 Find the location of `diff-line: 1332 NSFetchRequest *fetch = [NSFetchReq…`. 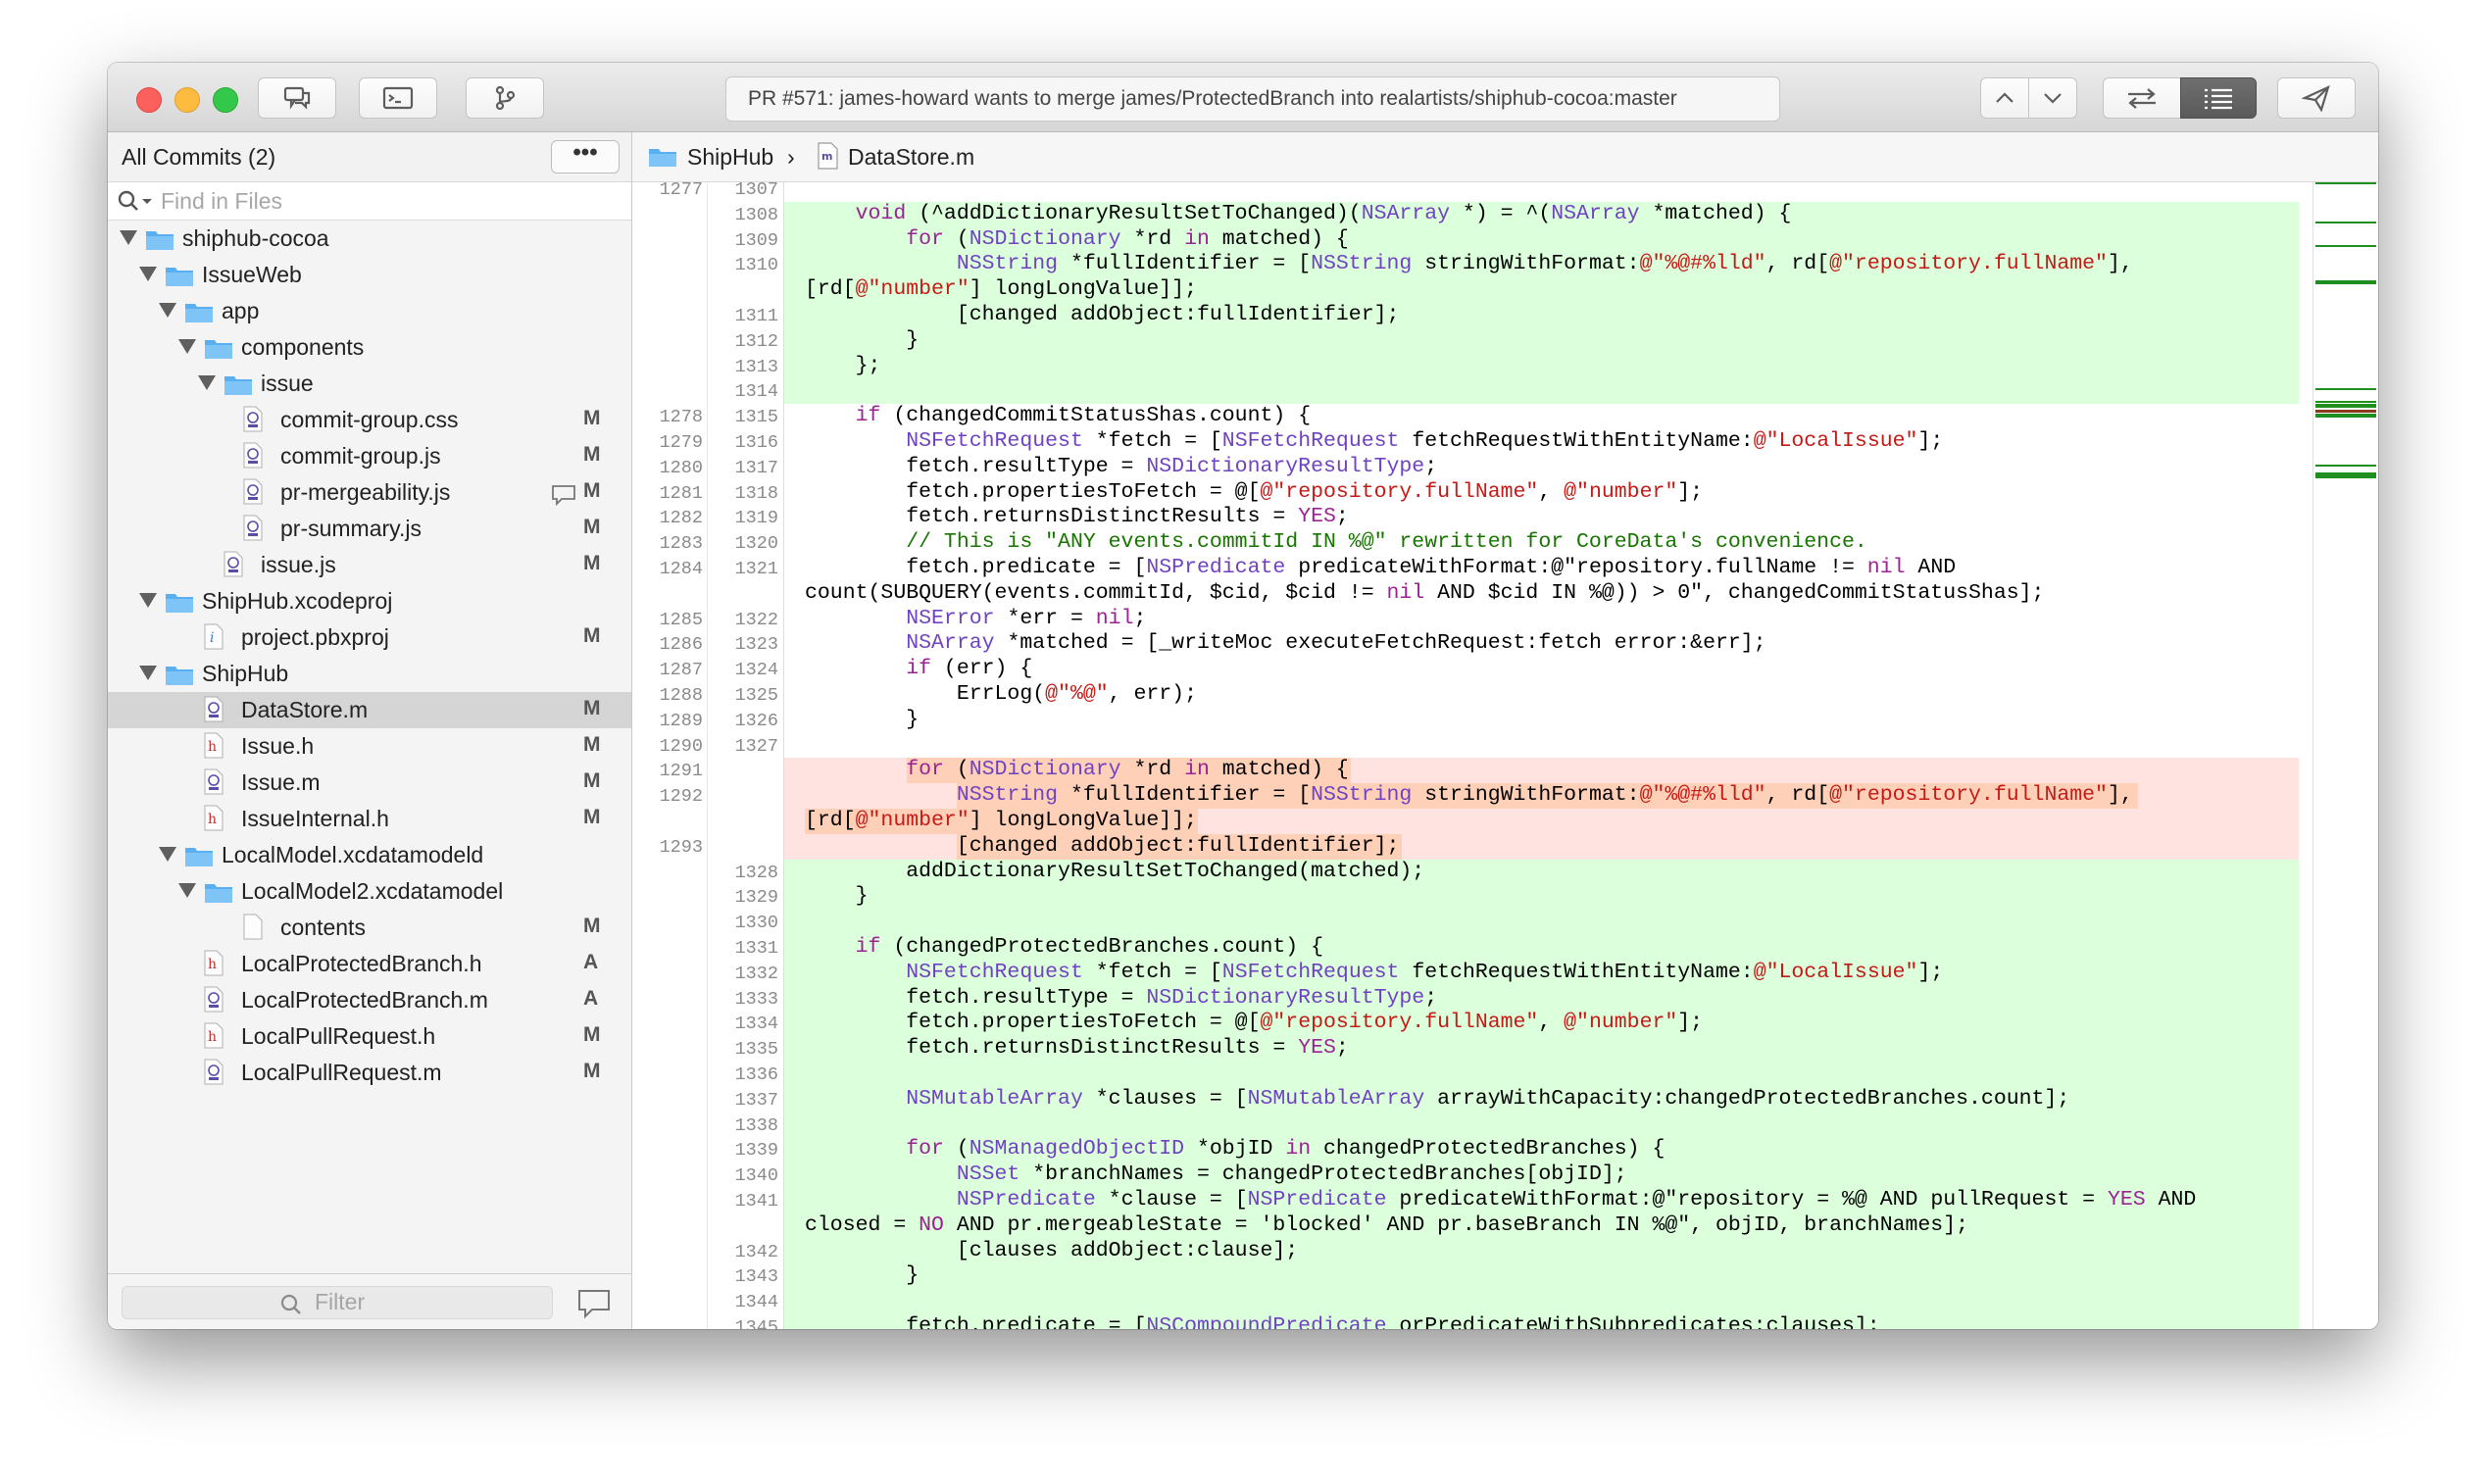

diff-line: 1332 NSFetchRequest *fetch = [NSFetchReq… is located at coordinates (1505, 974).